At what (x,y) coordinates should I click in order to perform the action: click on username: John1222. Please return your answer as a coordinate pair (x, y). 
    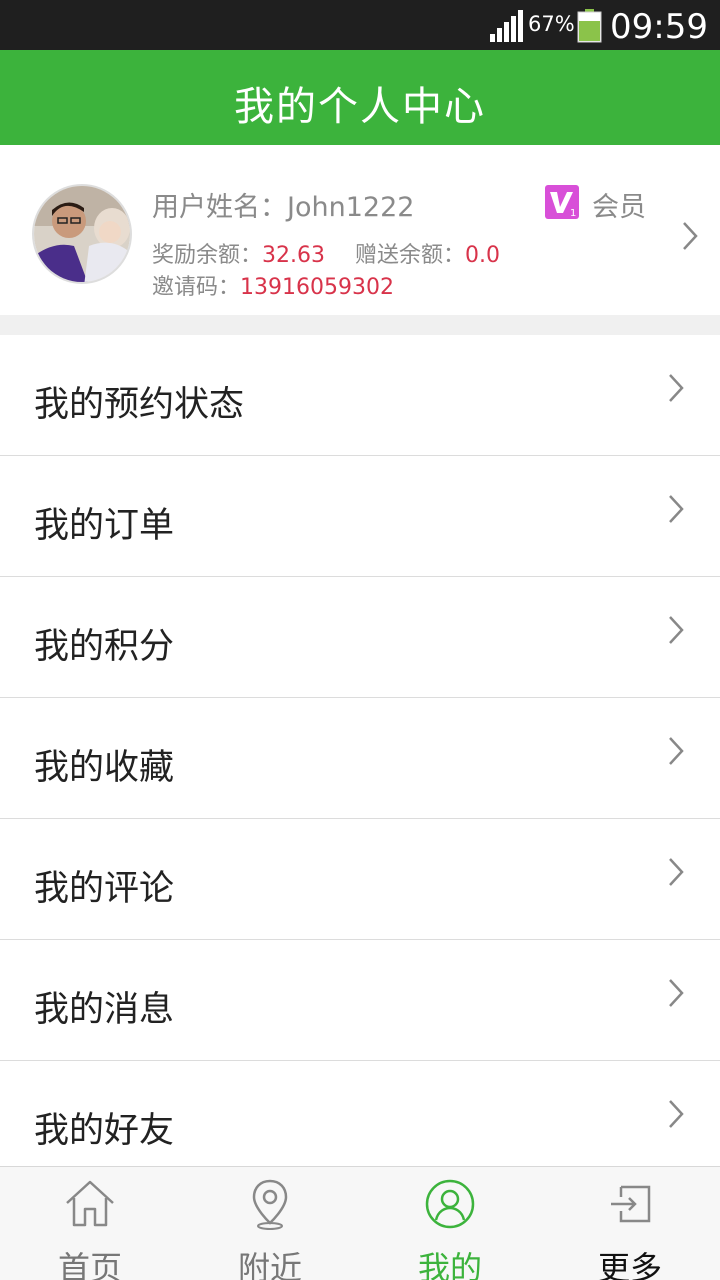
    Looking at the image, I should click on (351, 207).